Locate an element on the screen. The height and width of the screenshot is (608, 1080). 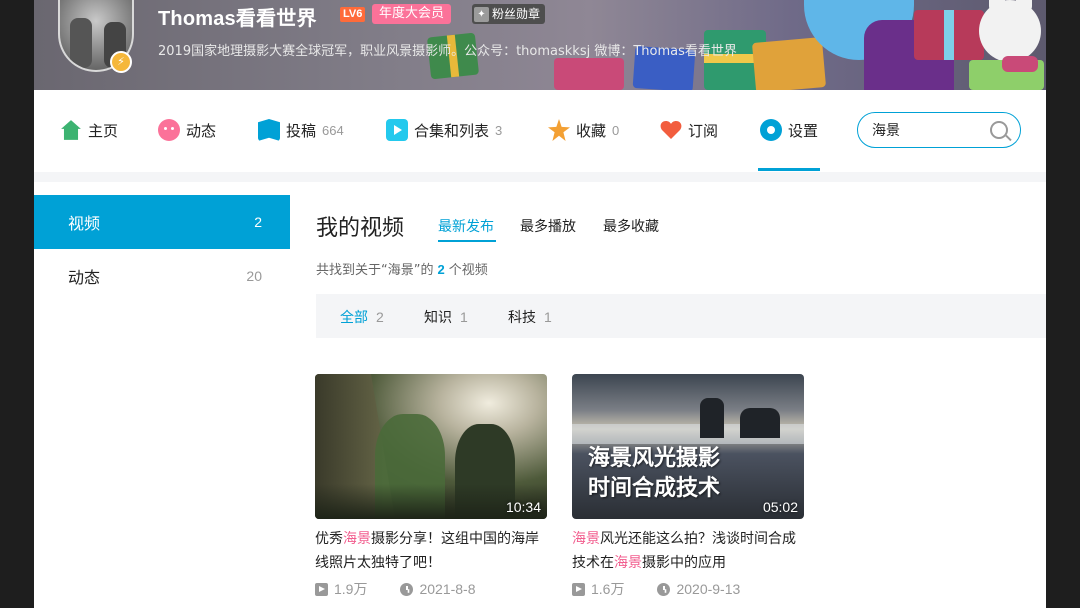
dynamic-icon is located at coordinates (169, 130).